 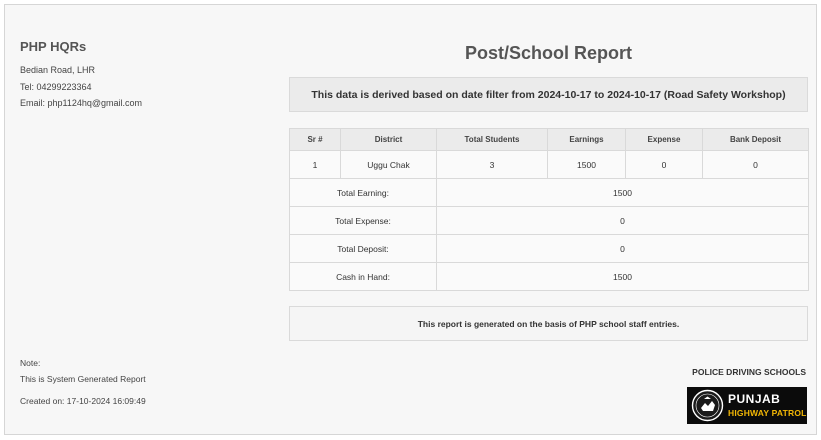 I want to click on summary-row-total-deposit: Total Deposit: 0, so click(x=549, y=248).